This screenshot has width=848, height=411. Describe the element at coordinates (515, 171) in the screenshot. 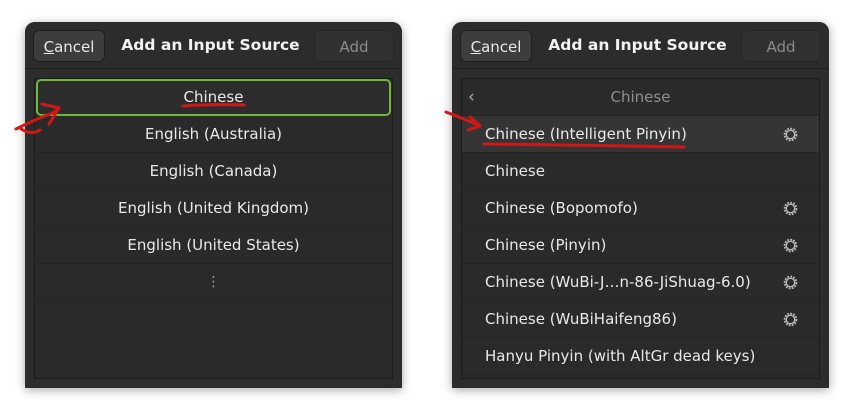

I see `source-item-label: Chinese` at that location.